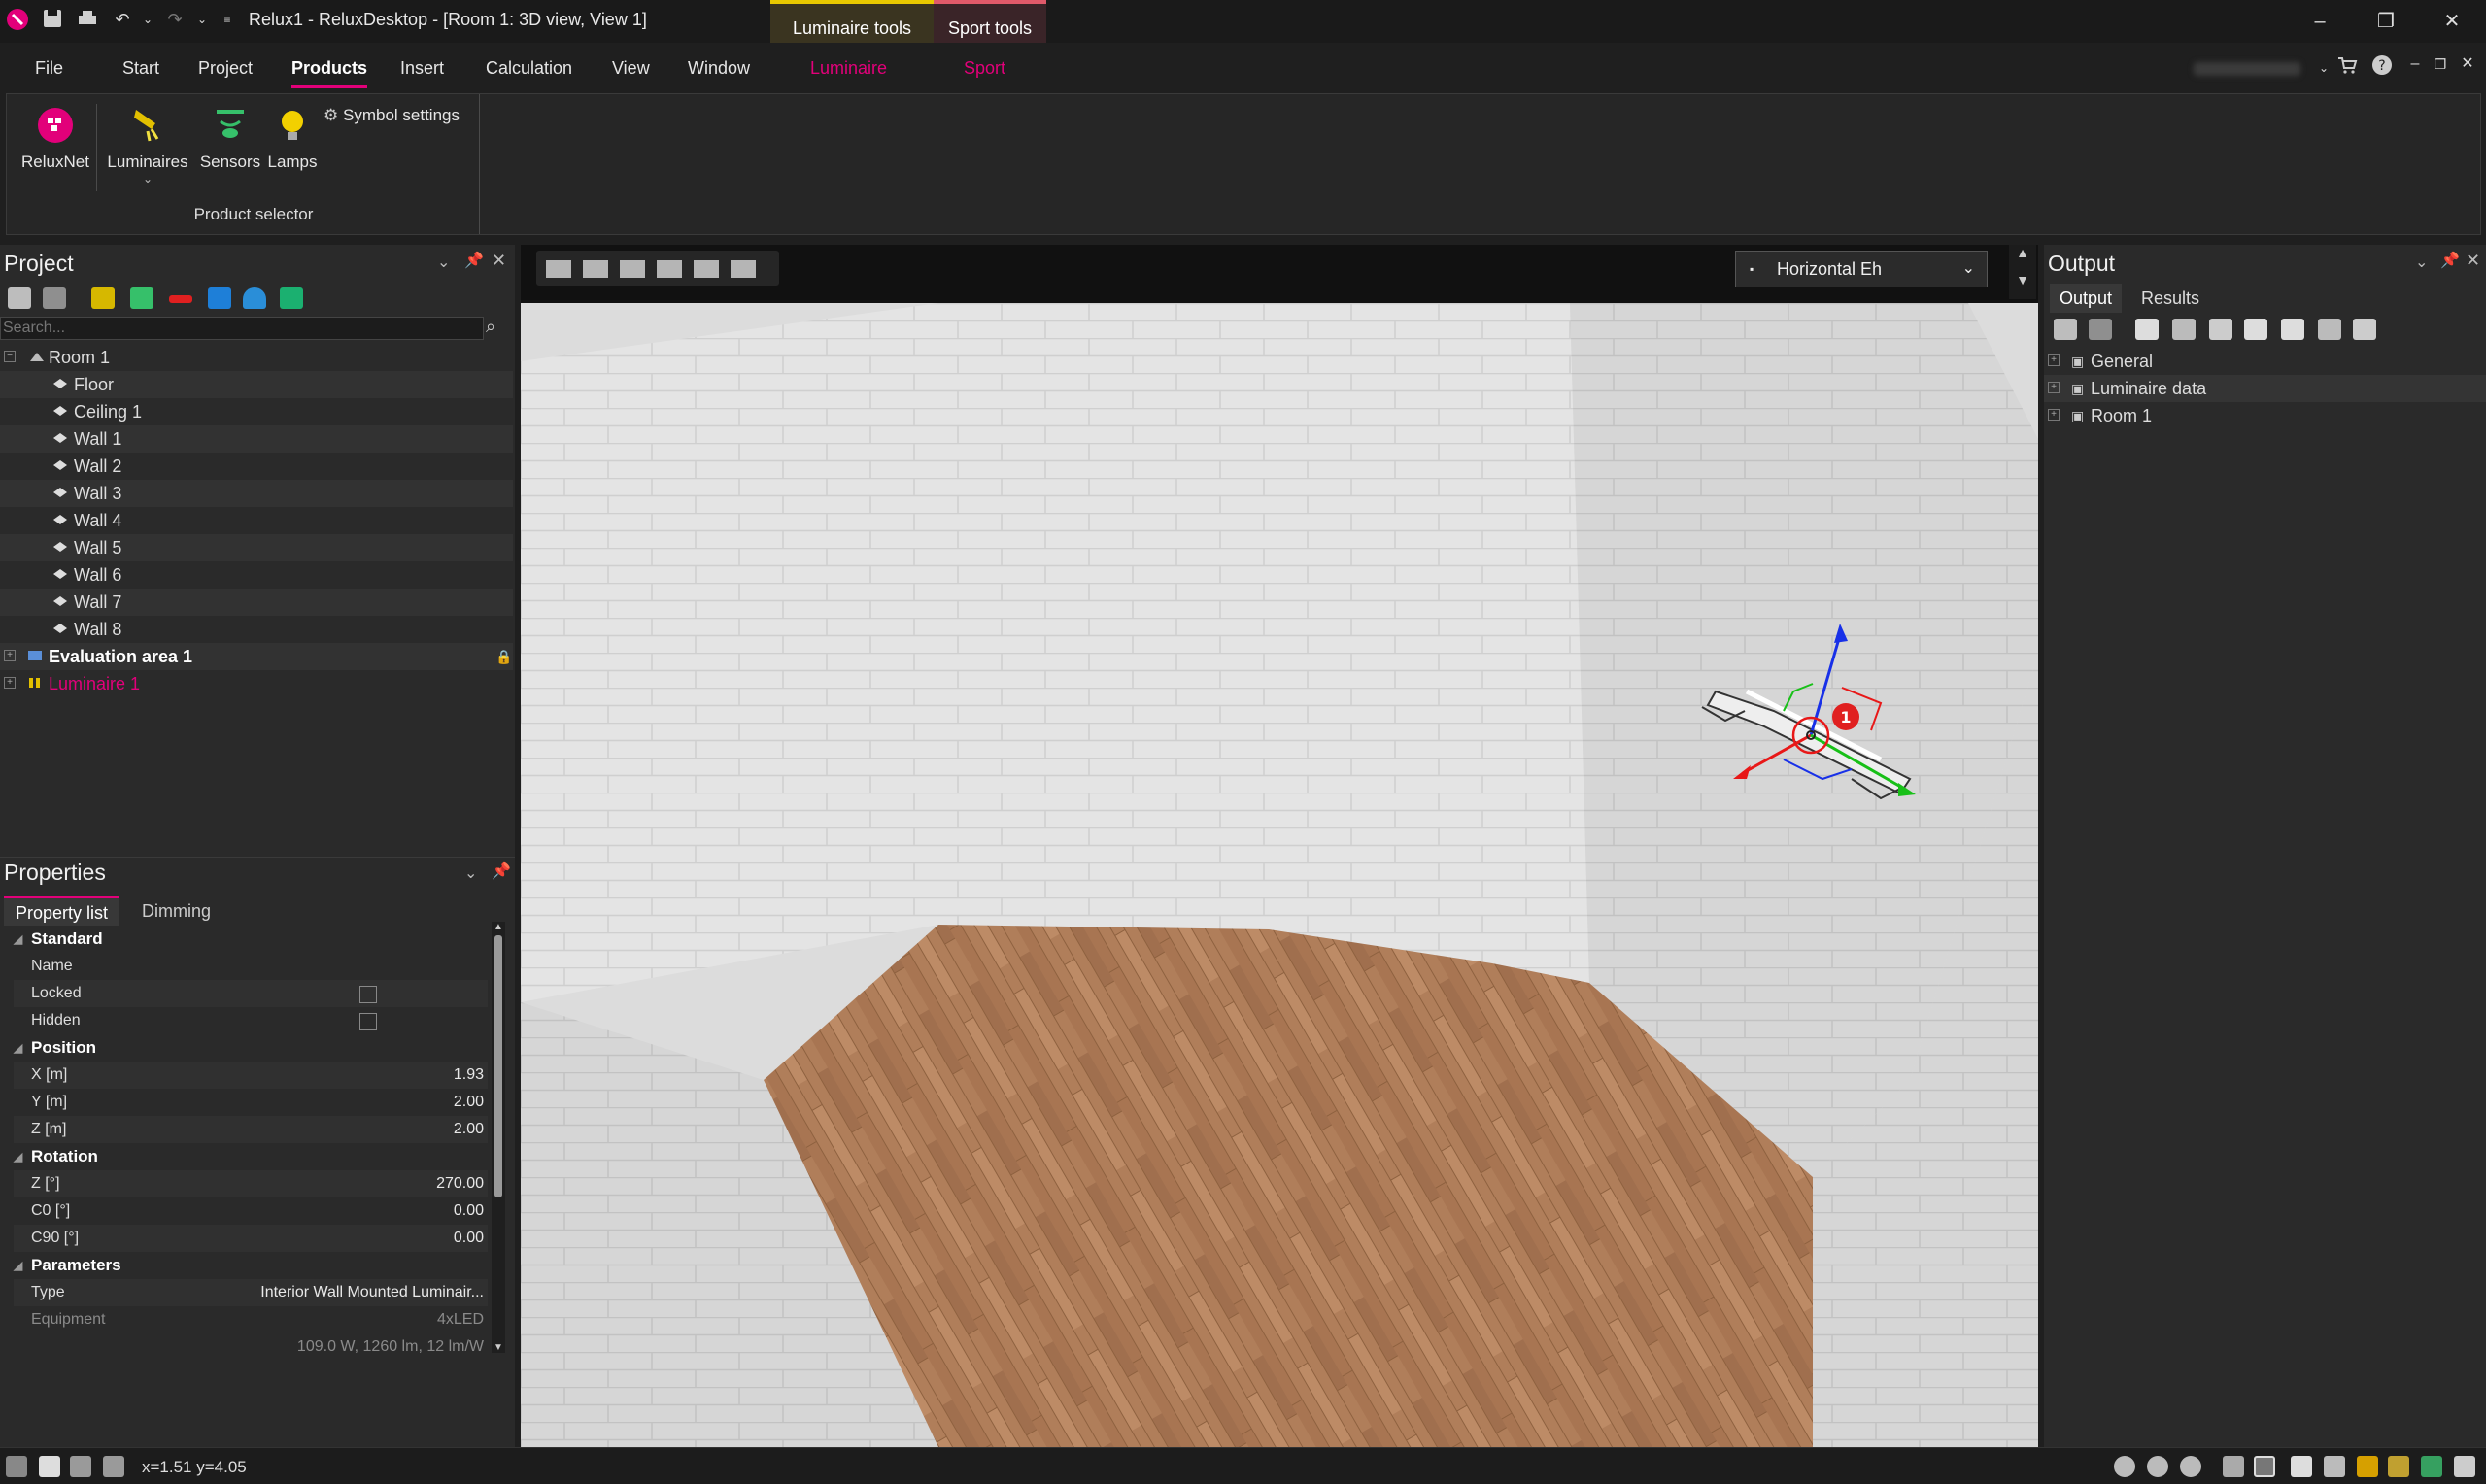  Describe the element at coordinates (469, 1075) in the screenshot. I see `prop-value: 1.93` at that location.